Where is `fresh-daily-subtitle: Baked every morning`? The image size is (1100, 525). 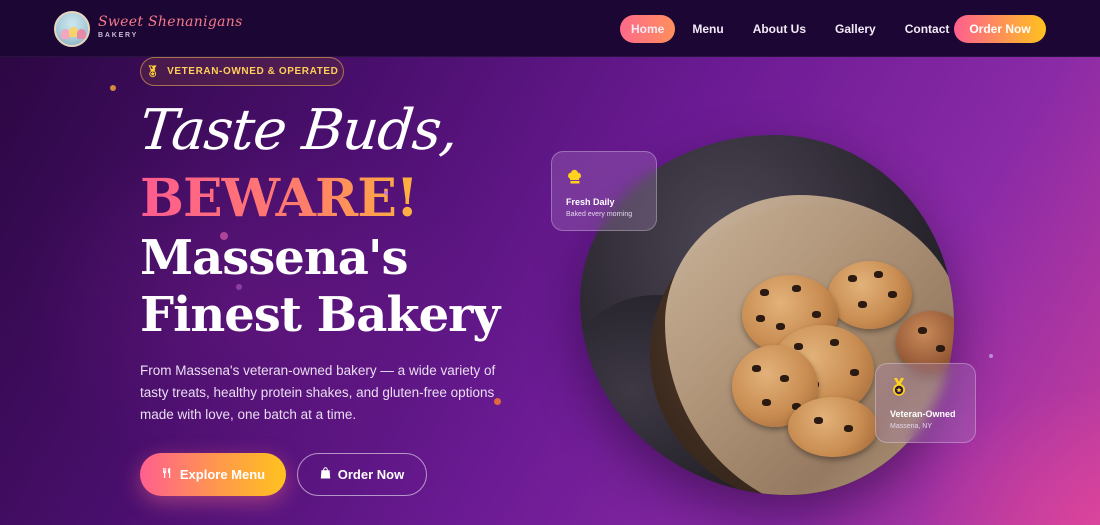 fresh-daily-subtitle: Baked every morning is located at coordinates (599, 214).